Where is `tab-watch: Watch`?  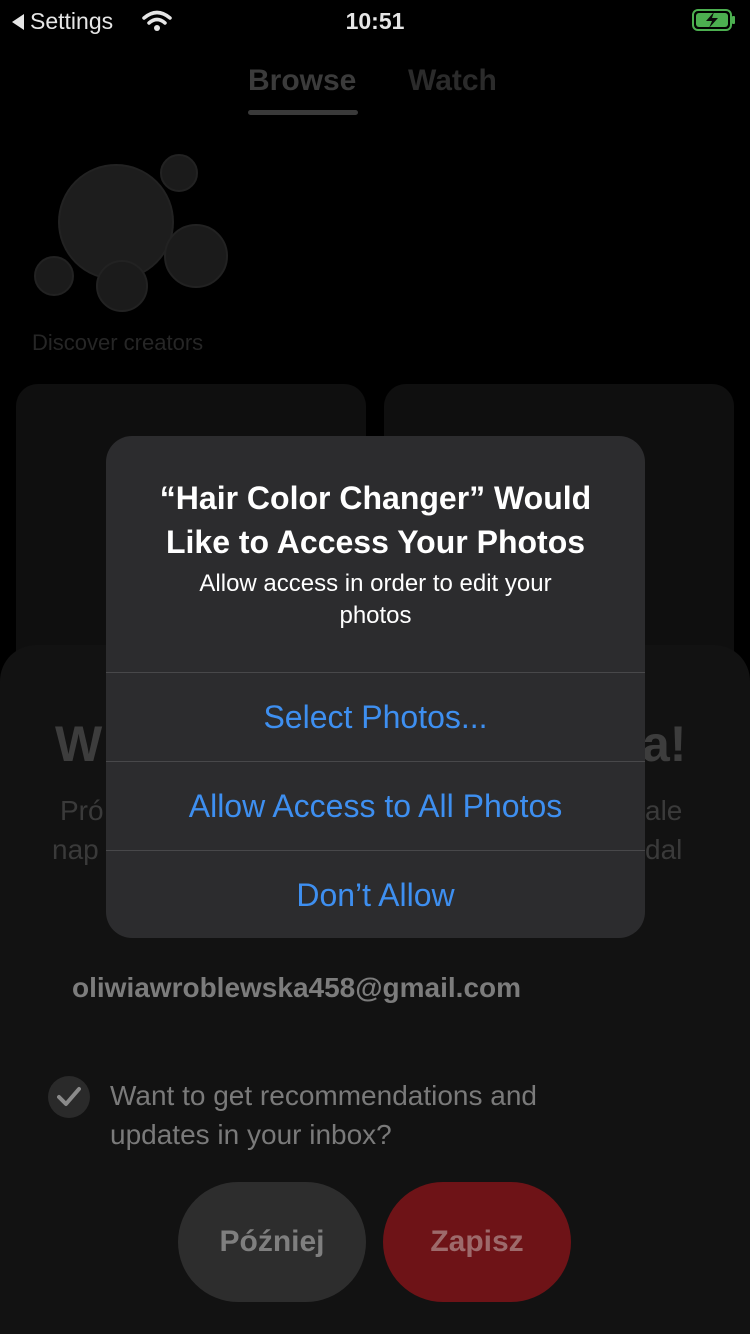
tab-watch: Watch is located at coordinates (452, 81).